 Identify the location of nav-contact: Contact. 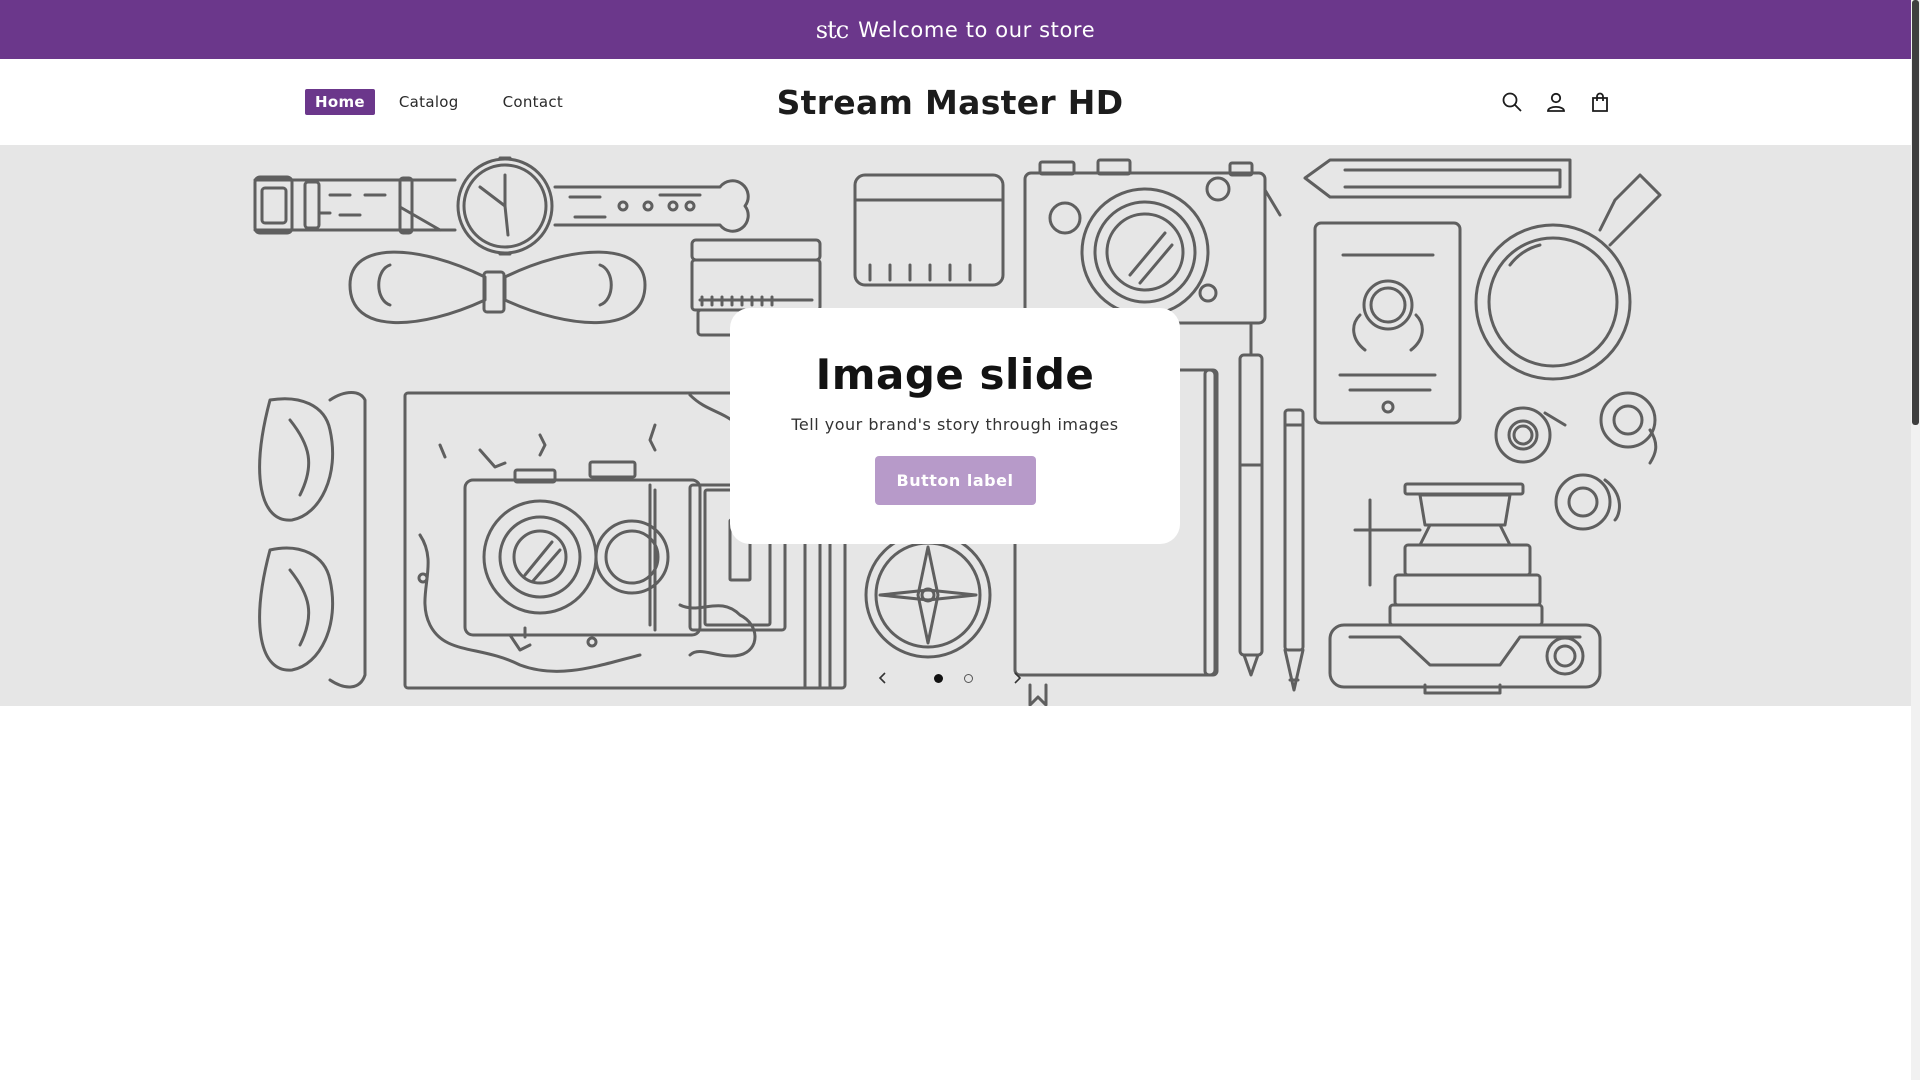
(533, 102).